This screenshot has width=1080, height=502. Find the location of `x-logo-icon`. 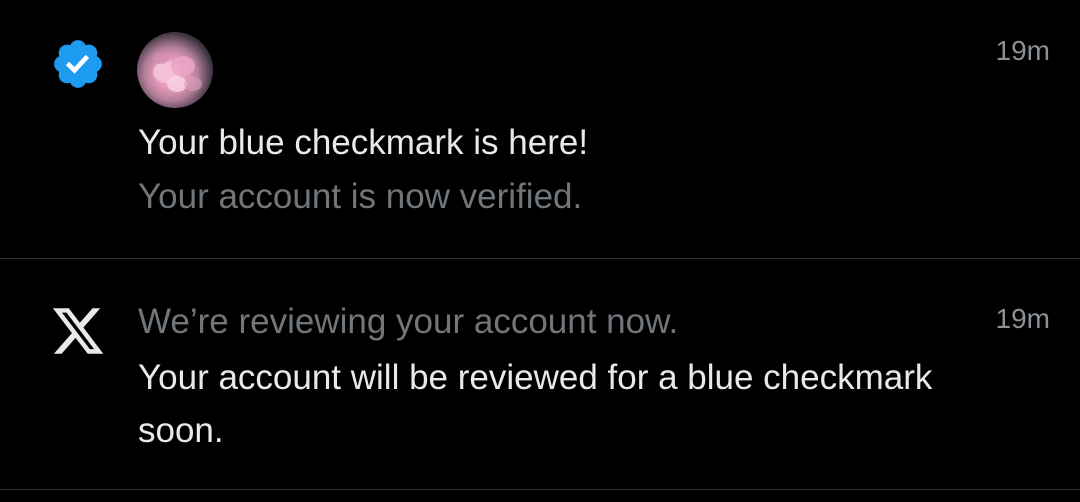

x-logo-icon is located at coordinates (78, 331).